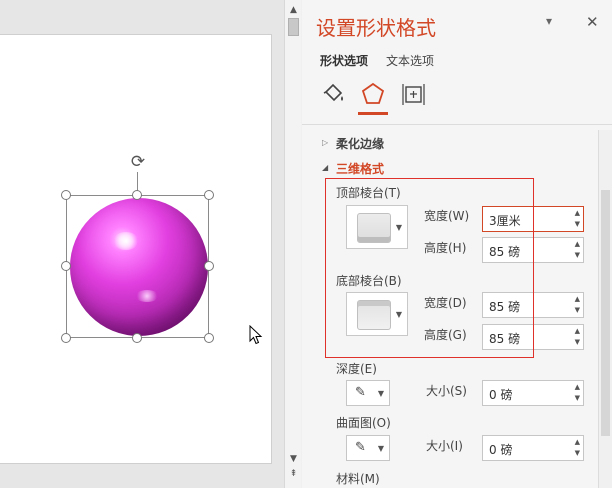 The height and width of the screenshot is (488, 612). What do you see at coordinates (293, 459) in the screenshot?
I see `scroll-down-icon: ▼` at bounding box center [293, 459].